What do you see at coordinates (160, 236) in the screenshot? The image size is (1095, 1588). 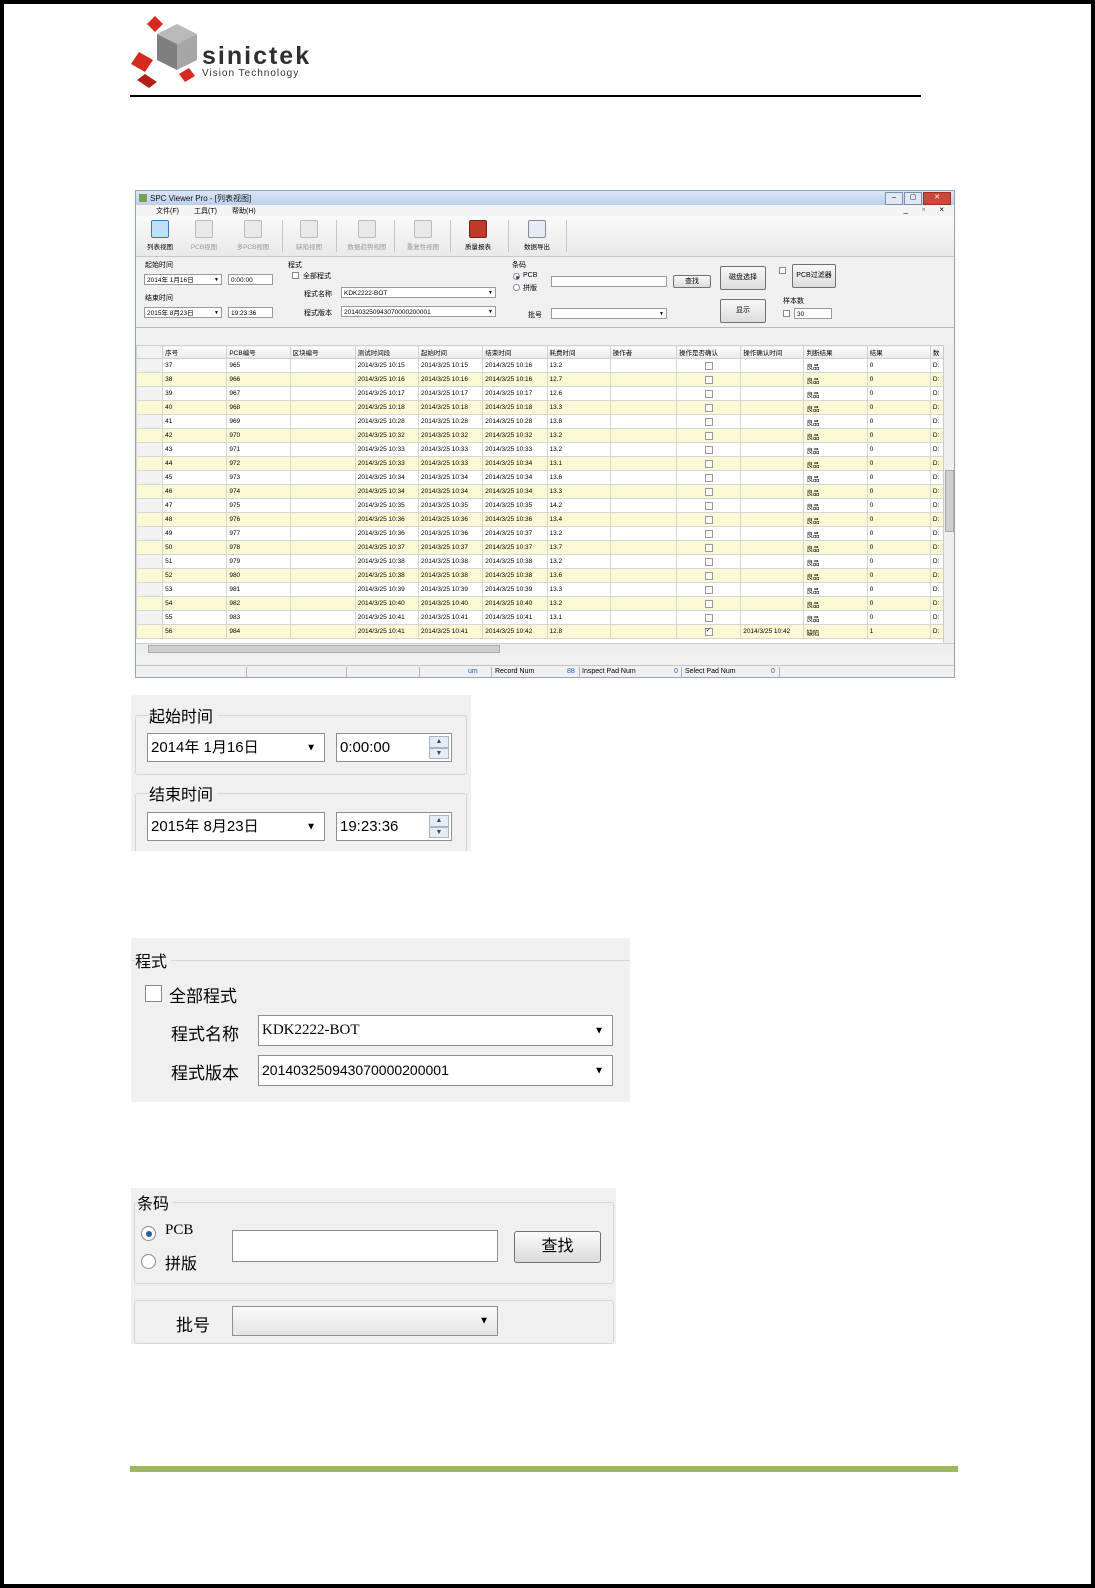 I see `toolbar-button-0: 列表视图` at bounding box center [160, 236].